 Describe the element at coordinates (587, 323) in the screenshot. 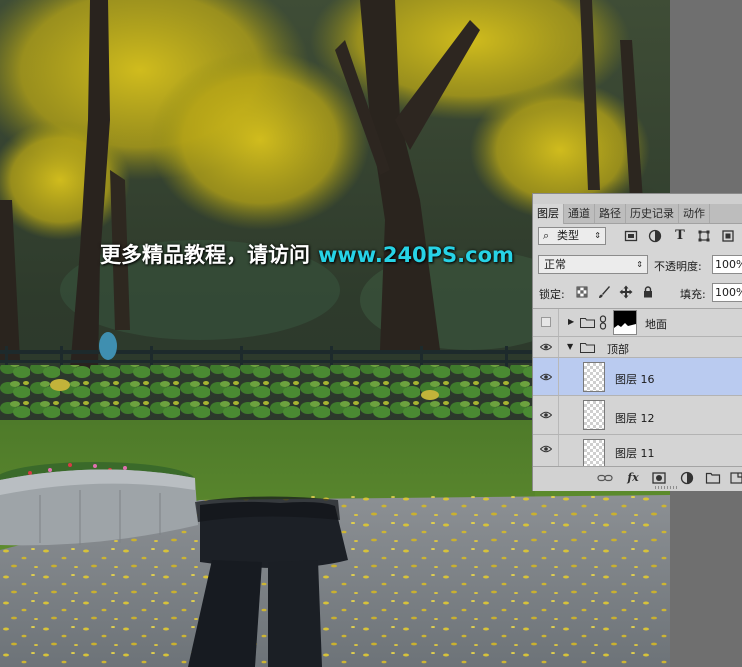

I see `folder-icon` at that location.